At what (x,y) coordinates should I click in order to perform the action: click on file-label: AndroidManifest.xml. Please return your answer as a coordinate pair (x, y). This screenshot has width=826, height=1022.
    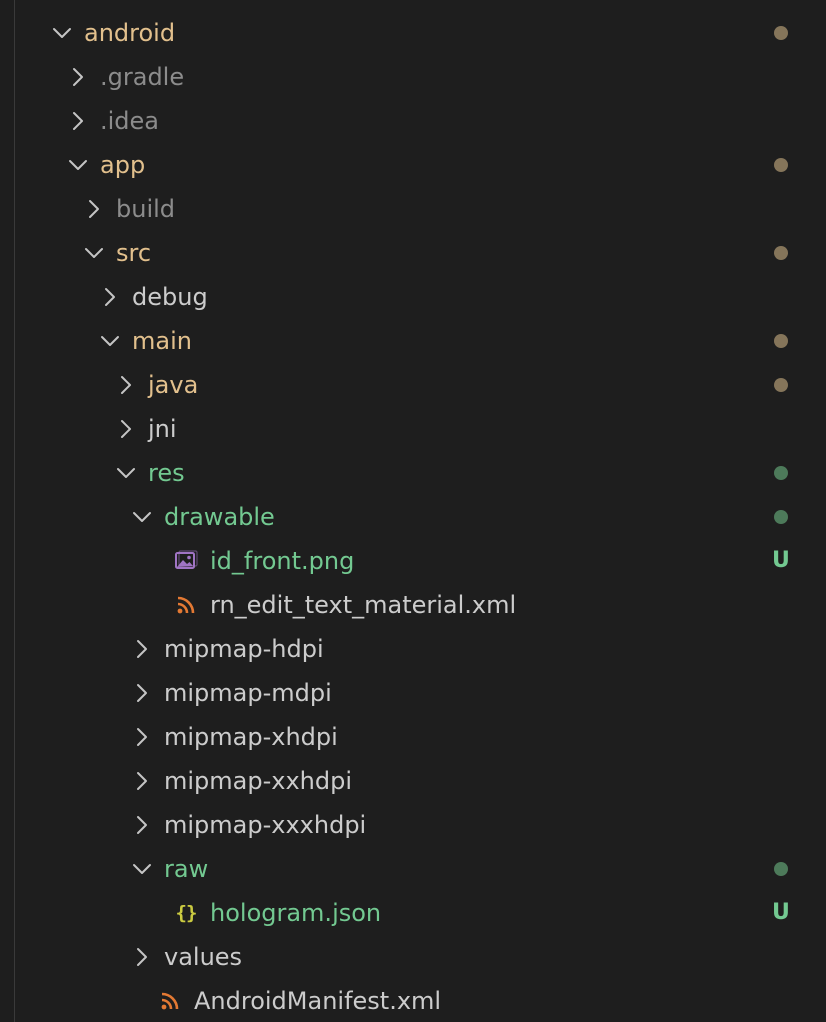
    Looking at the image, I should click on (318, 1001).